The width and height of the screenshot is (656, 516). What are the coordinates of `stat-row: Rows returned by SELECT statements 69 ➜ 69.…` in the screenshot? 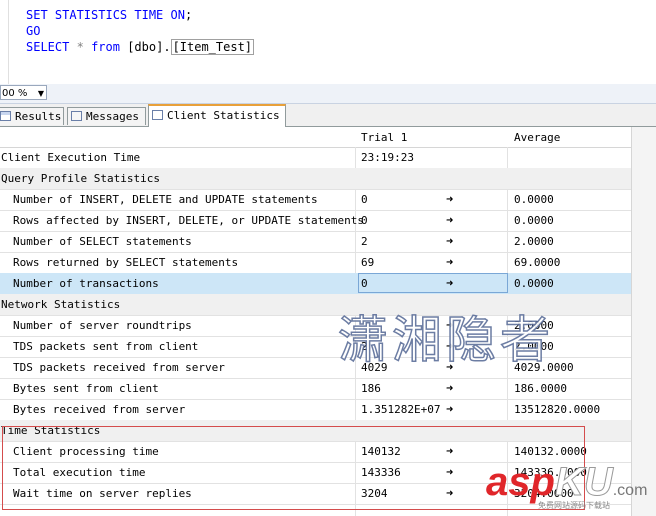 It's located at (315, 263).